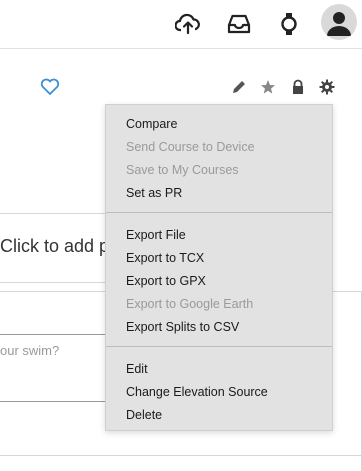 The height and width of the screenshot is (471, 362). Describe the element at coordinates (239, 24) in the screenshot. I see `inbox-icon` at that location.